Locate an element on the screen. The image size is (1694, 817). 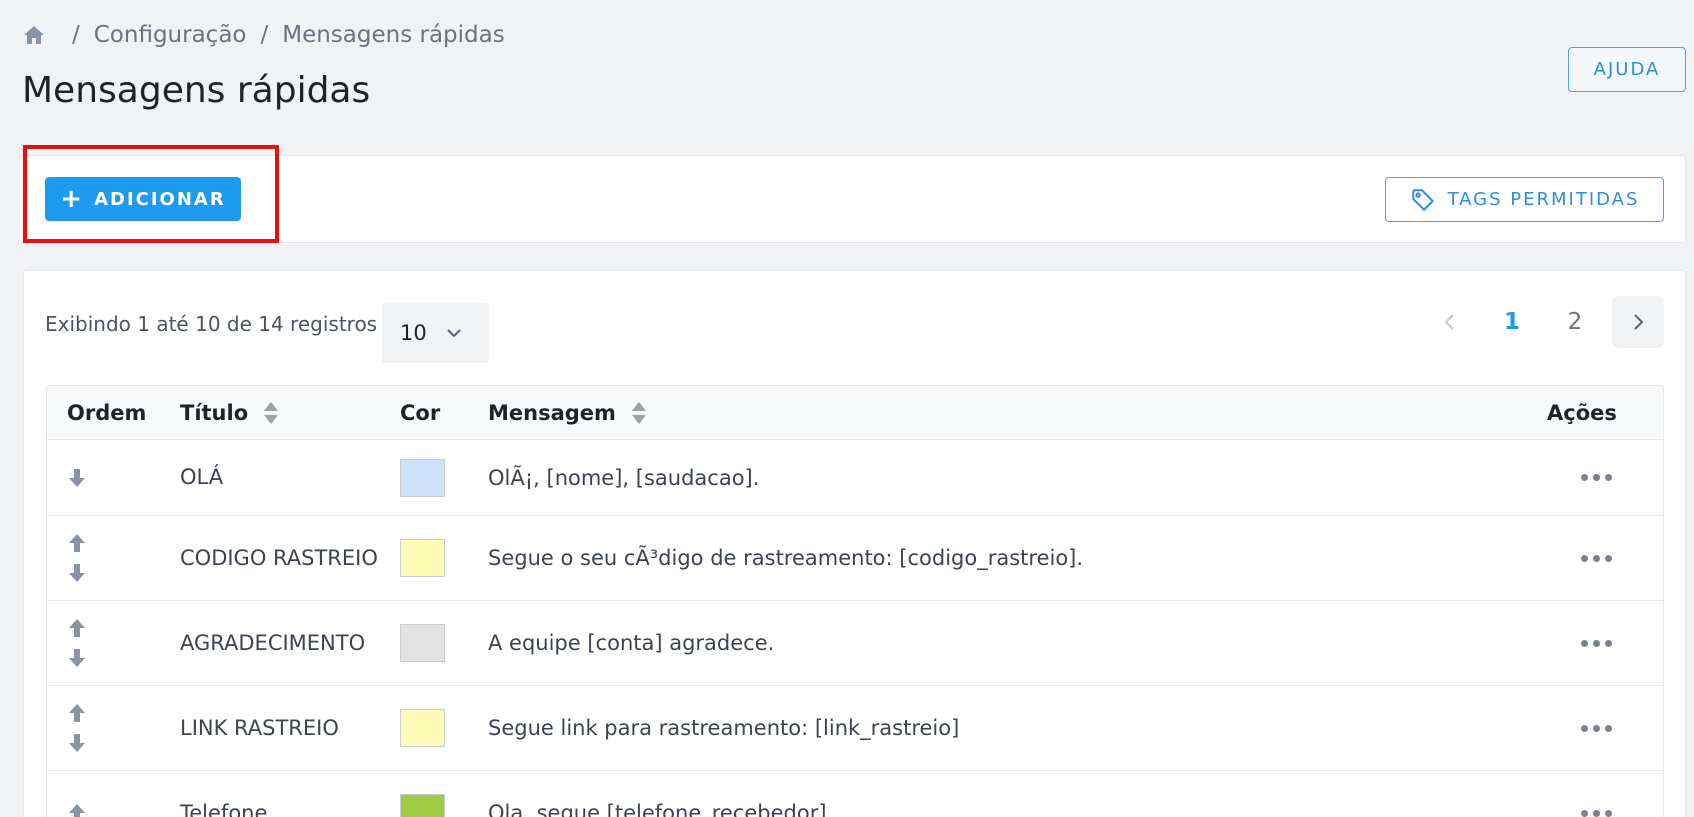
title-cell: OLÁ is located at coordinates (202, 477).